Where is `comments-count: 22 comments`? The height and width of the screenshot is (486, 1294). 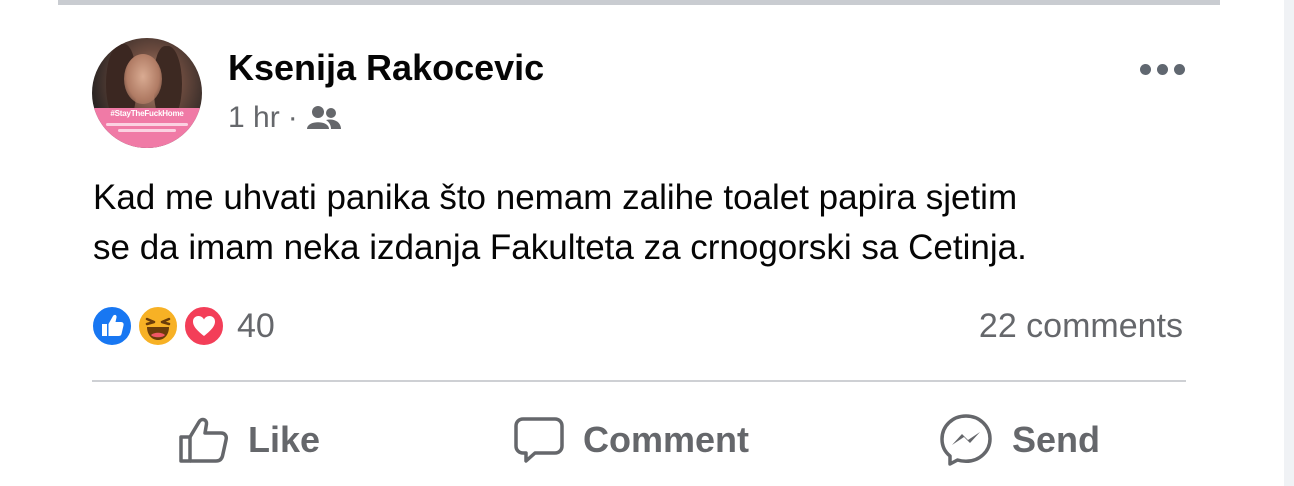
comments-count: 22 comments is located at coordinates (1081, 326).